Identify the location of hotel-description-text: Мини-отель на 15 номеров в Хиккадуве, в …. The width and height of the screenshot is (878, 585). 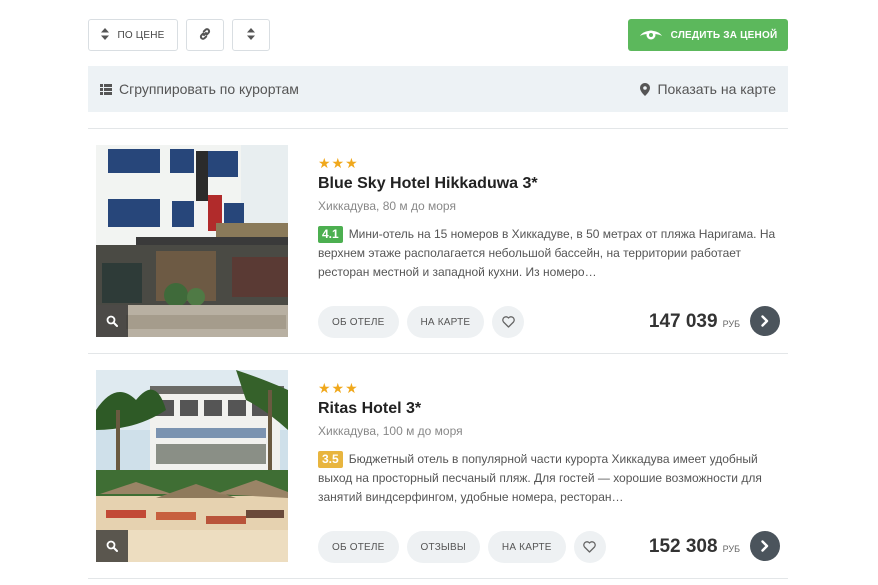
(547, 253).